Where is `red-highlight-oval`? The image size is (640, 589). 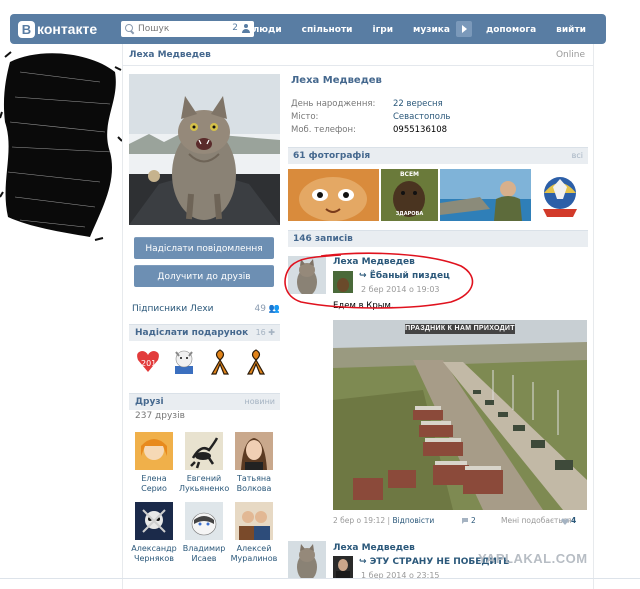 red-highlight-oval is located at coordinates (379, 280).